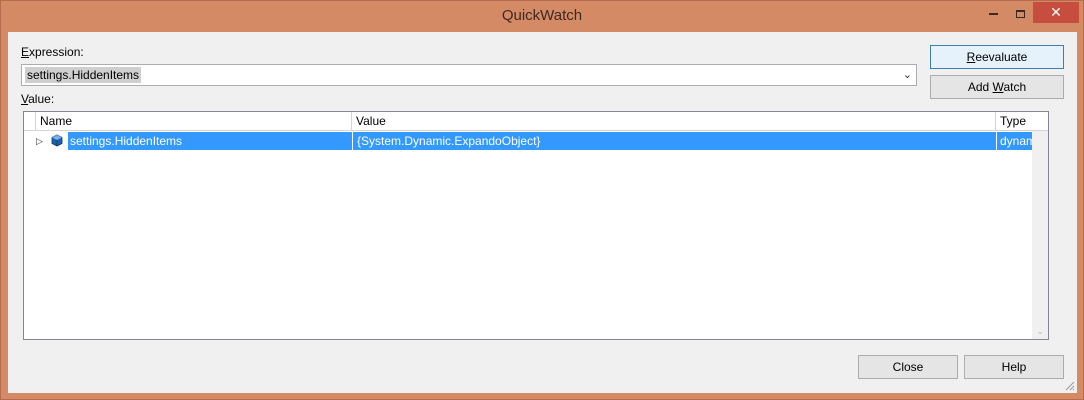 This screenshot has height=400, width=1084. What do you see at coordinates (1069, 385) in the screenshot?
I see `resize-grip-icon` at bounding box center [1069, 385].